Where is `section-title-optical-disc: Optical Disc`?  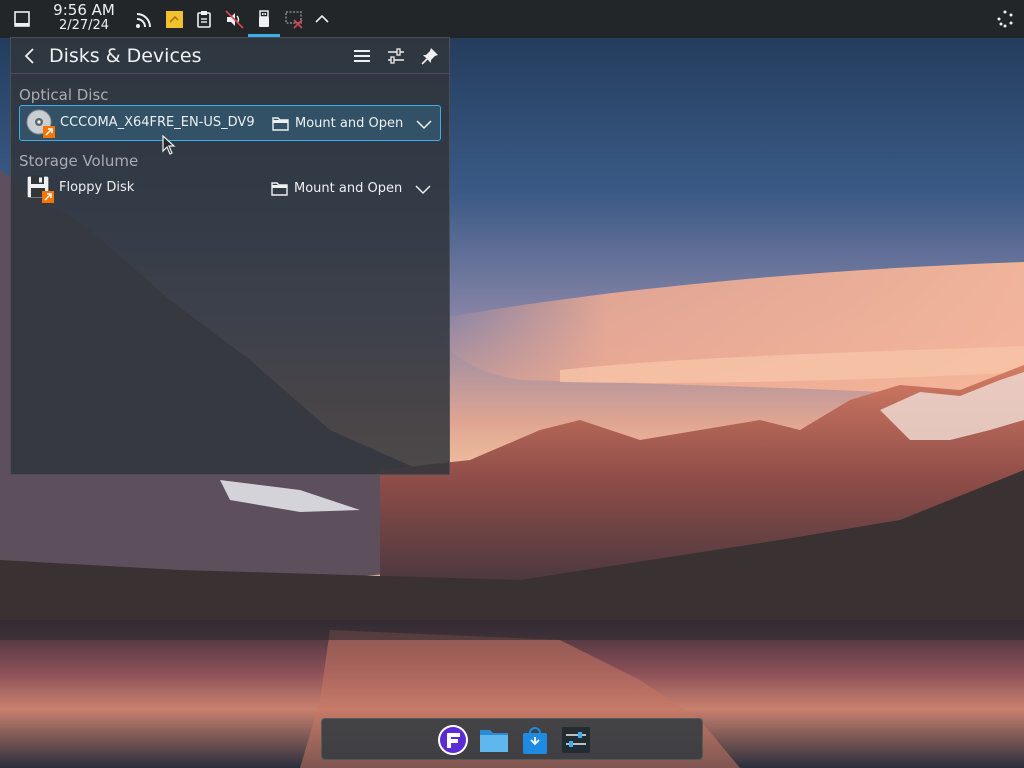 section-title-optical-disc: Optical Disc is located at coordinates (64, 95).